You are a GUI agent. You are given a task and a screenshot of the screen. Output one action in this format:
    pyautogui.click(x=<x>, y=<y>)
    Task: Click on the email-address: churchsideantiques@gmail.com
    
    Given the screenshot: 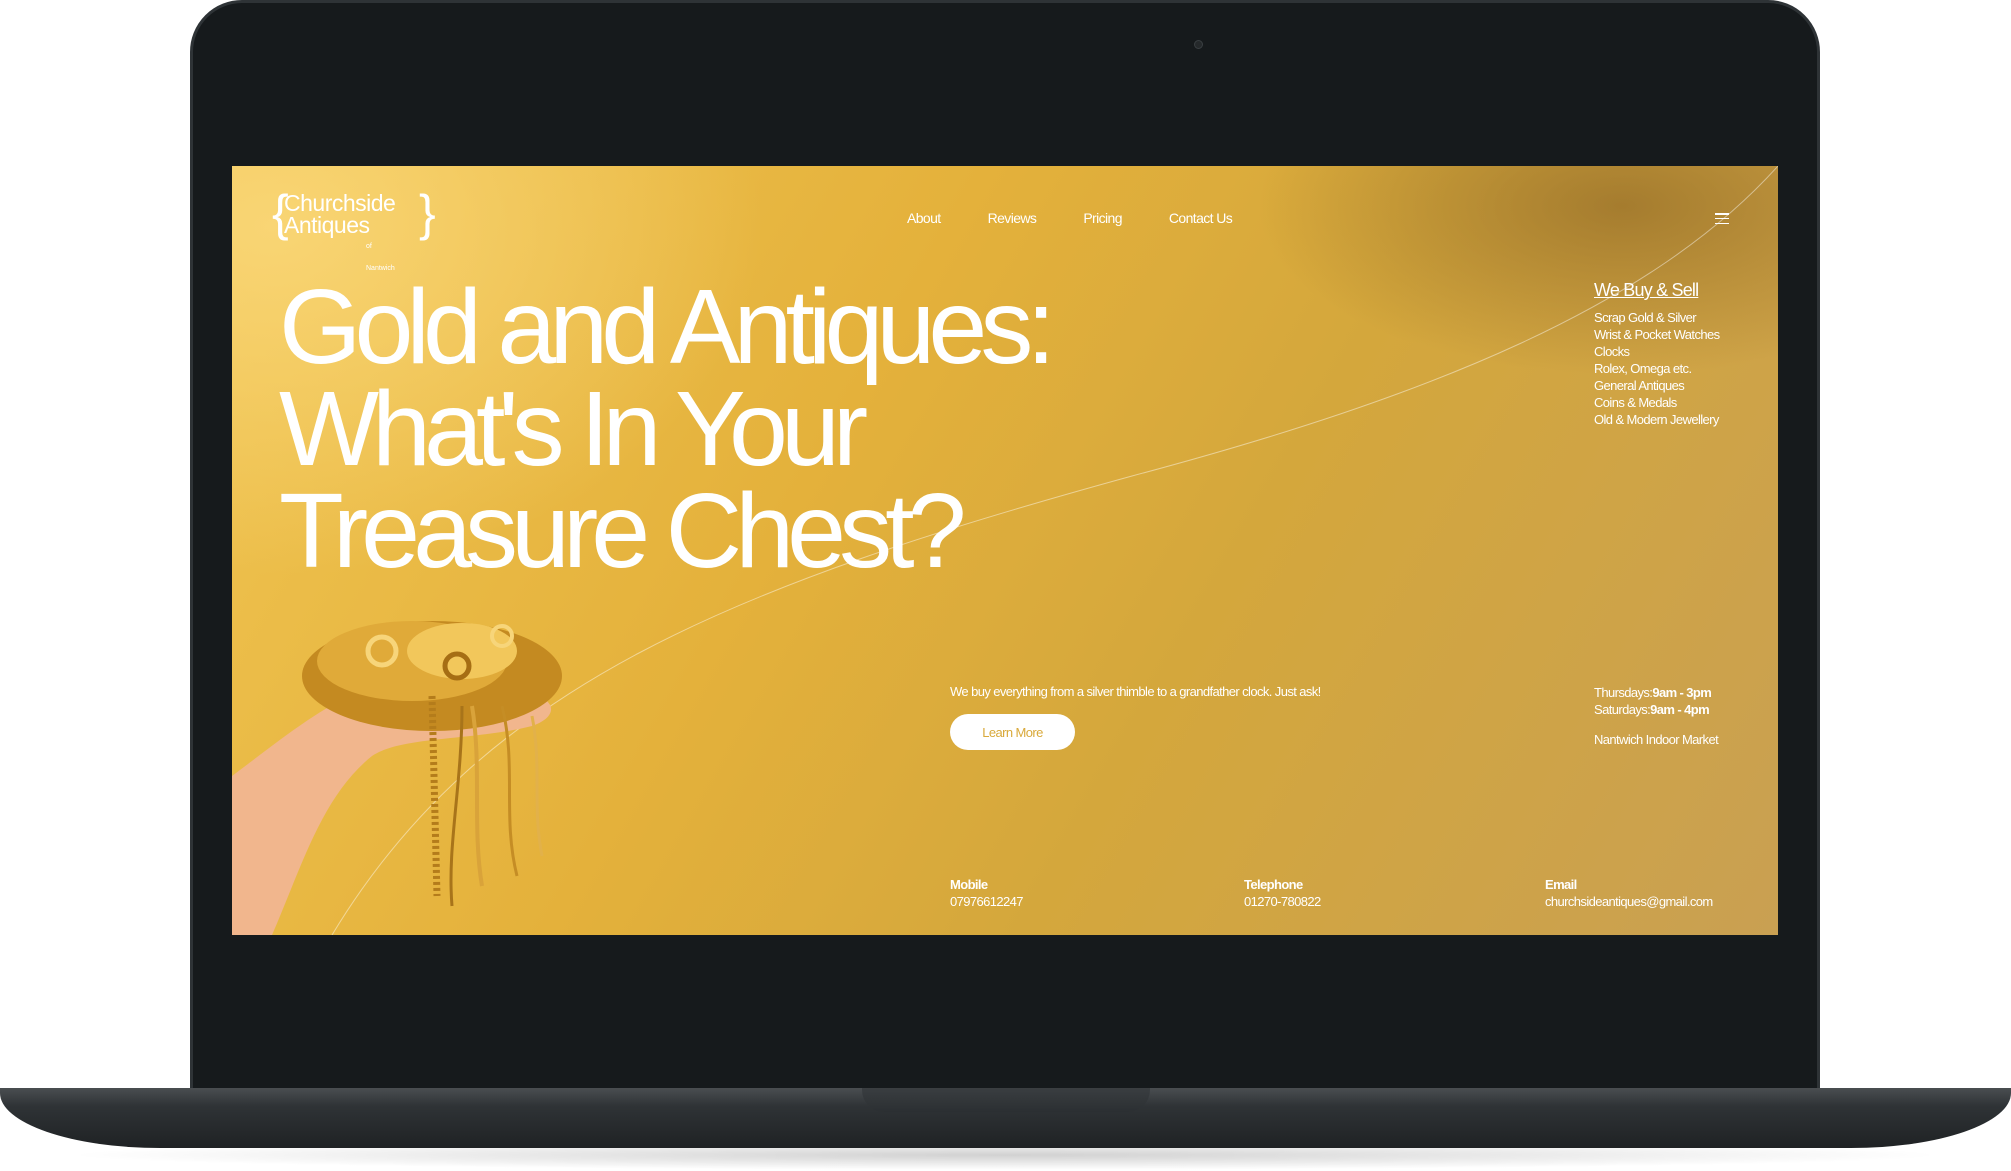 What is the action you would take?
    pyautogui.click(x=1629, y=901)
    